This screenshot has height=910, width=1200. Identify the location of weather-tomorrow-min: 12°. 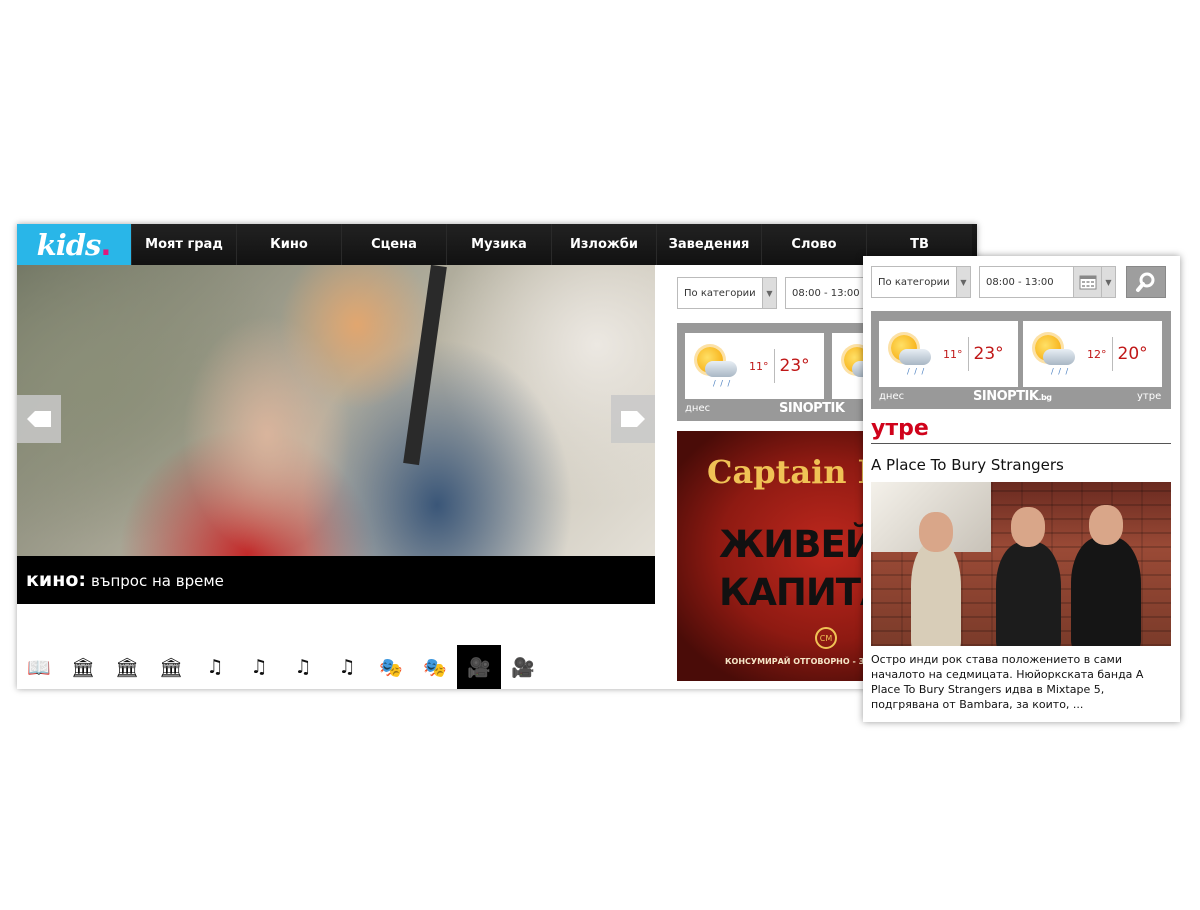
(1097, 354).